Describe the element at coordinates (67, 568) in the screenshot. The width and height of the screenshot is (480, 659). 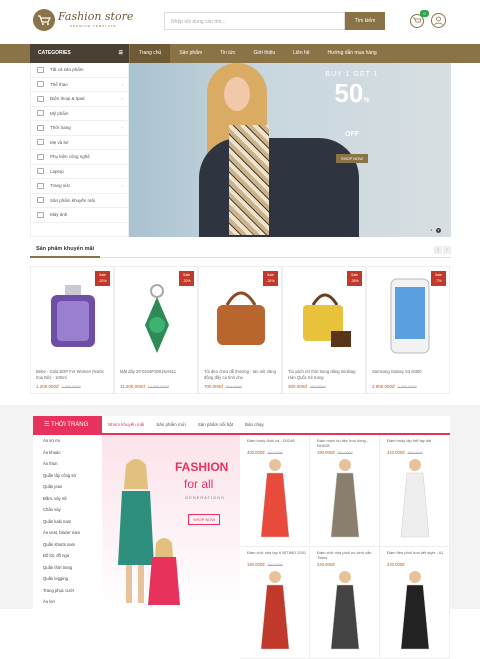
I see `subcategory-link: Quần thời trang` at that location.